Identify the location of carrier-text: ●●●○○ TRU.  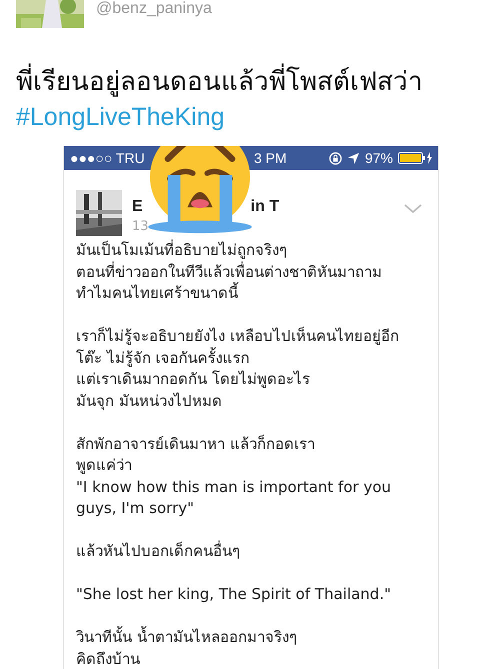
(108, 158).